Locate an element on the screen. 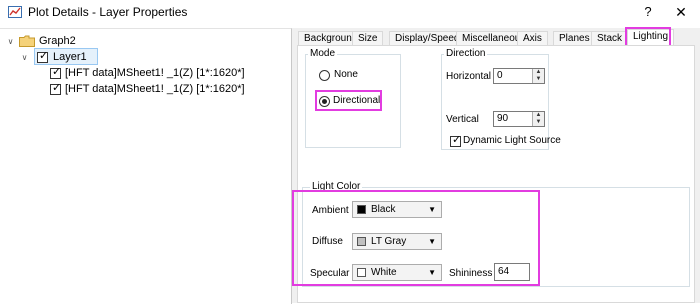 The height and width of the screenshot is (304, 700). horizontal-spinner: 0 ▲ ▼ is located at coordinates (519, 76).